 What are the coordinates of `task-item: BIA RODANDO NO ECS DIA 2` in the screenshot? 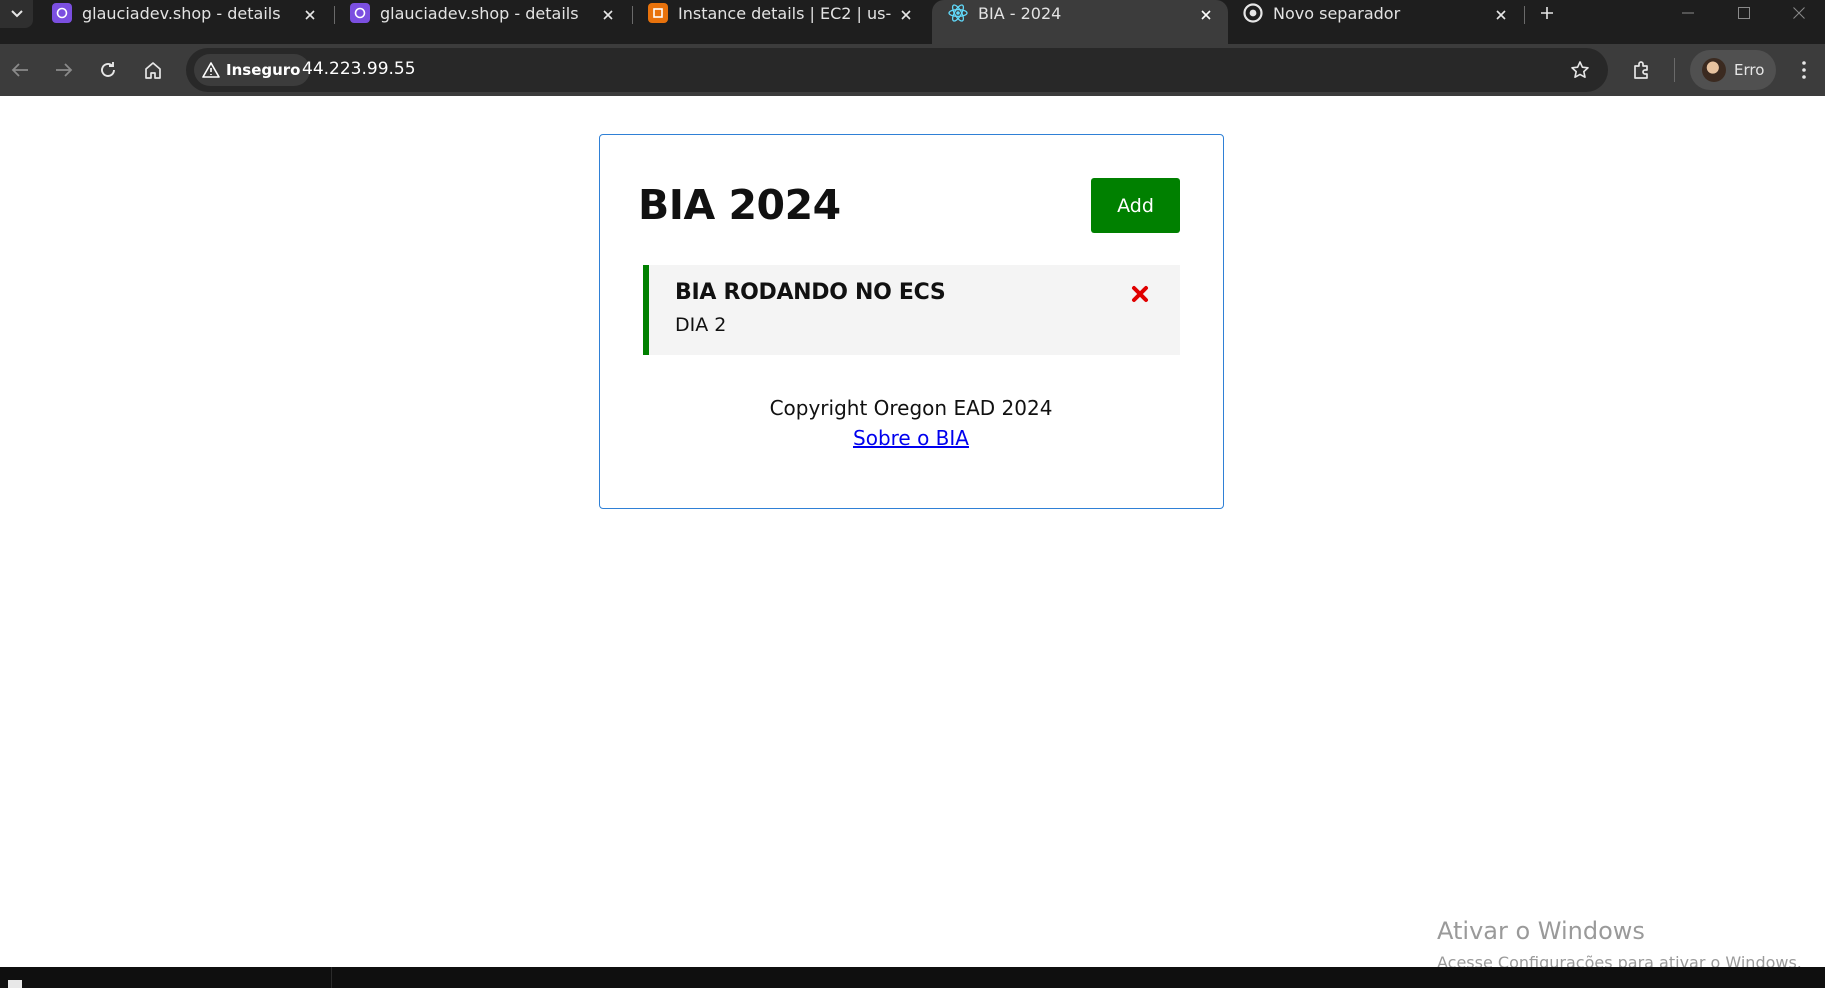 It's located at (911, 310).